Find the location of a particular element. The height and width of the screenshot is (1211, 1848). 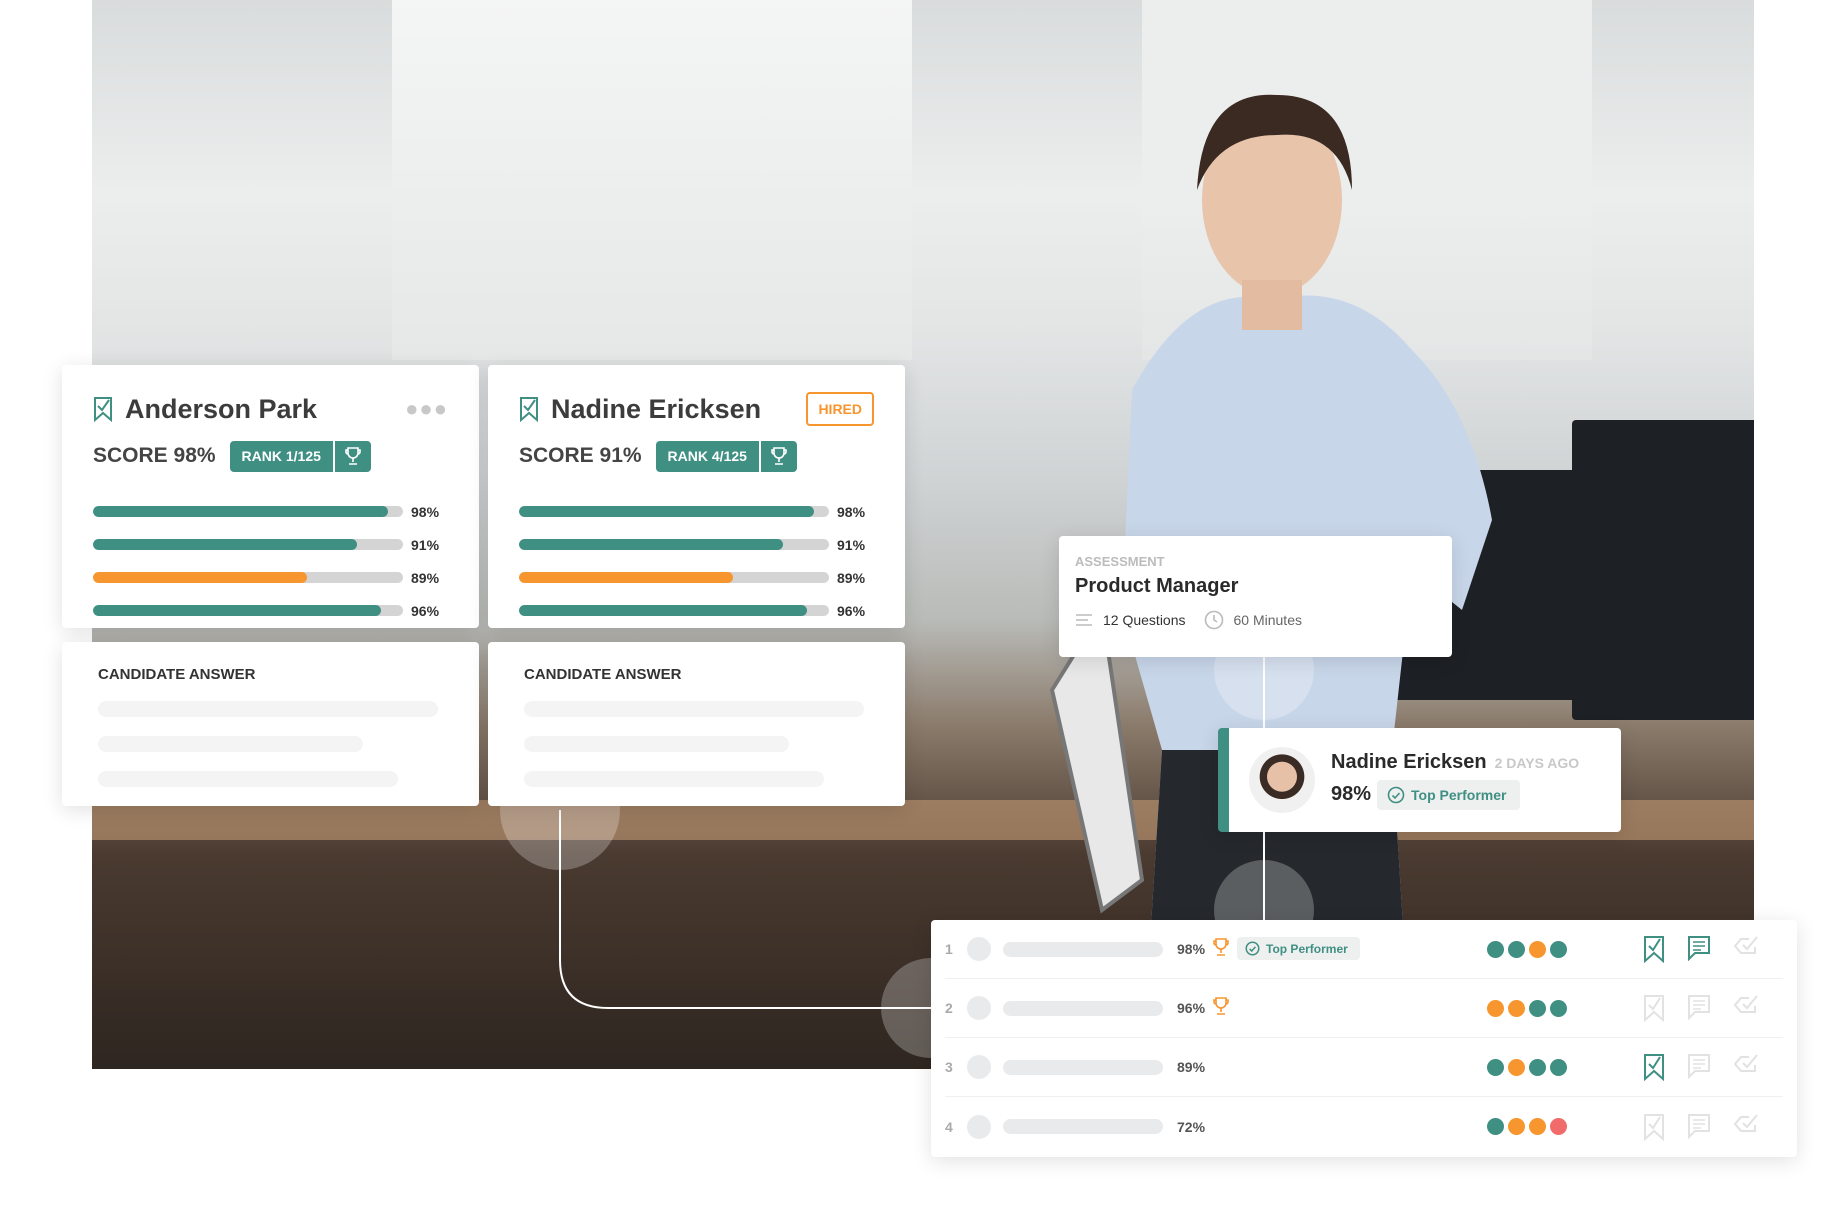

question-count: 12 Questions is located at coordinates (1144, 620).